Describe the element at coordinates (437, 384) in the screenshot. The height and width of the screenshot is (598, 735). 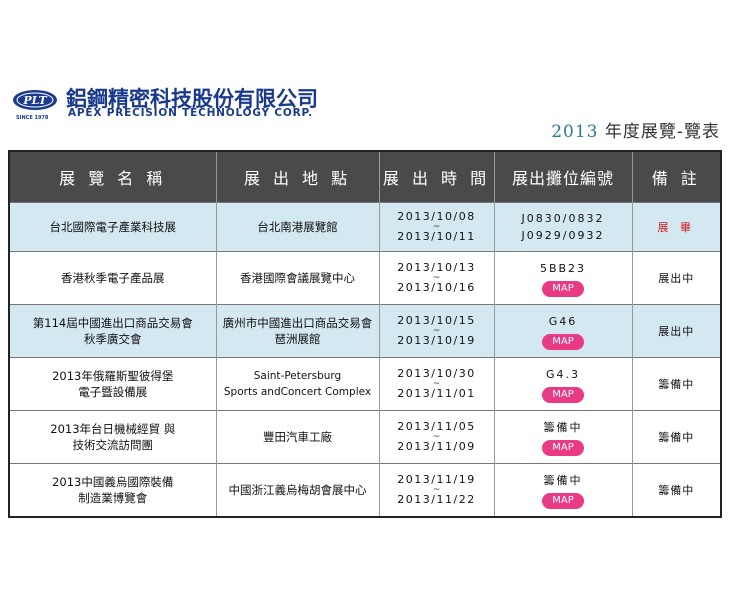
I see `cell-time: 2013/10/30 ~ 2013/11/01` at that location.